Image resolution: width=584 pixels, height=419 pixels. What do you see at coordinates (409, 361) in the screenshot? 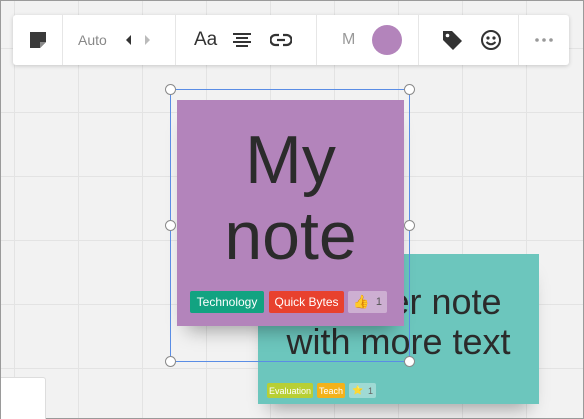
I see `resize-handle-bottom-right` at bounding box center [409, 361].